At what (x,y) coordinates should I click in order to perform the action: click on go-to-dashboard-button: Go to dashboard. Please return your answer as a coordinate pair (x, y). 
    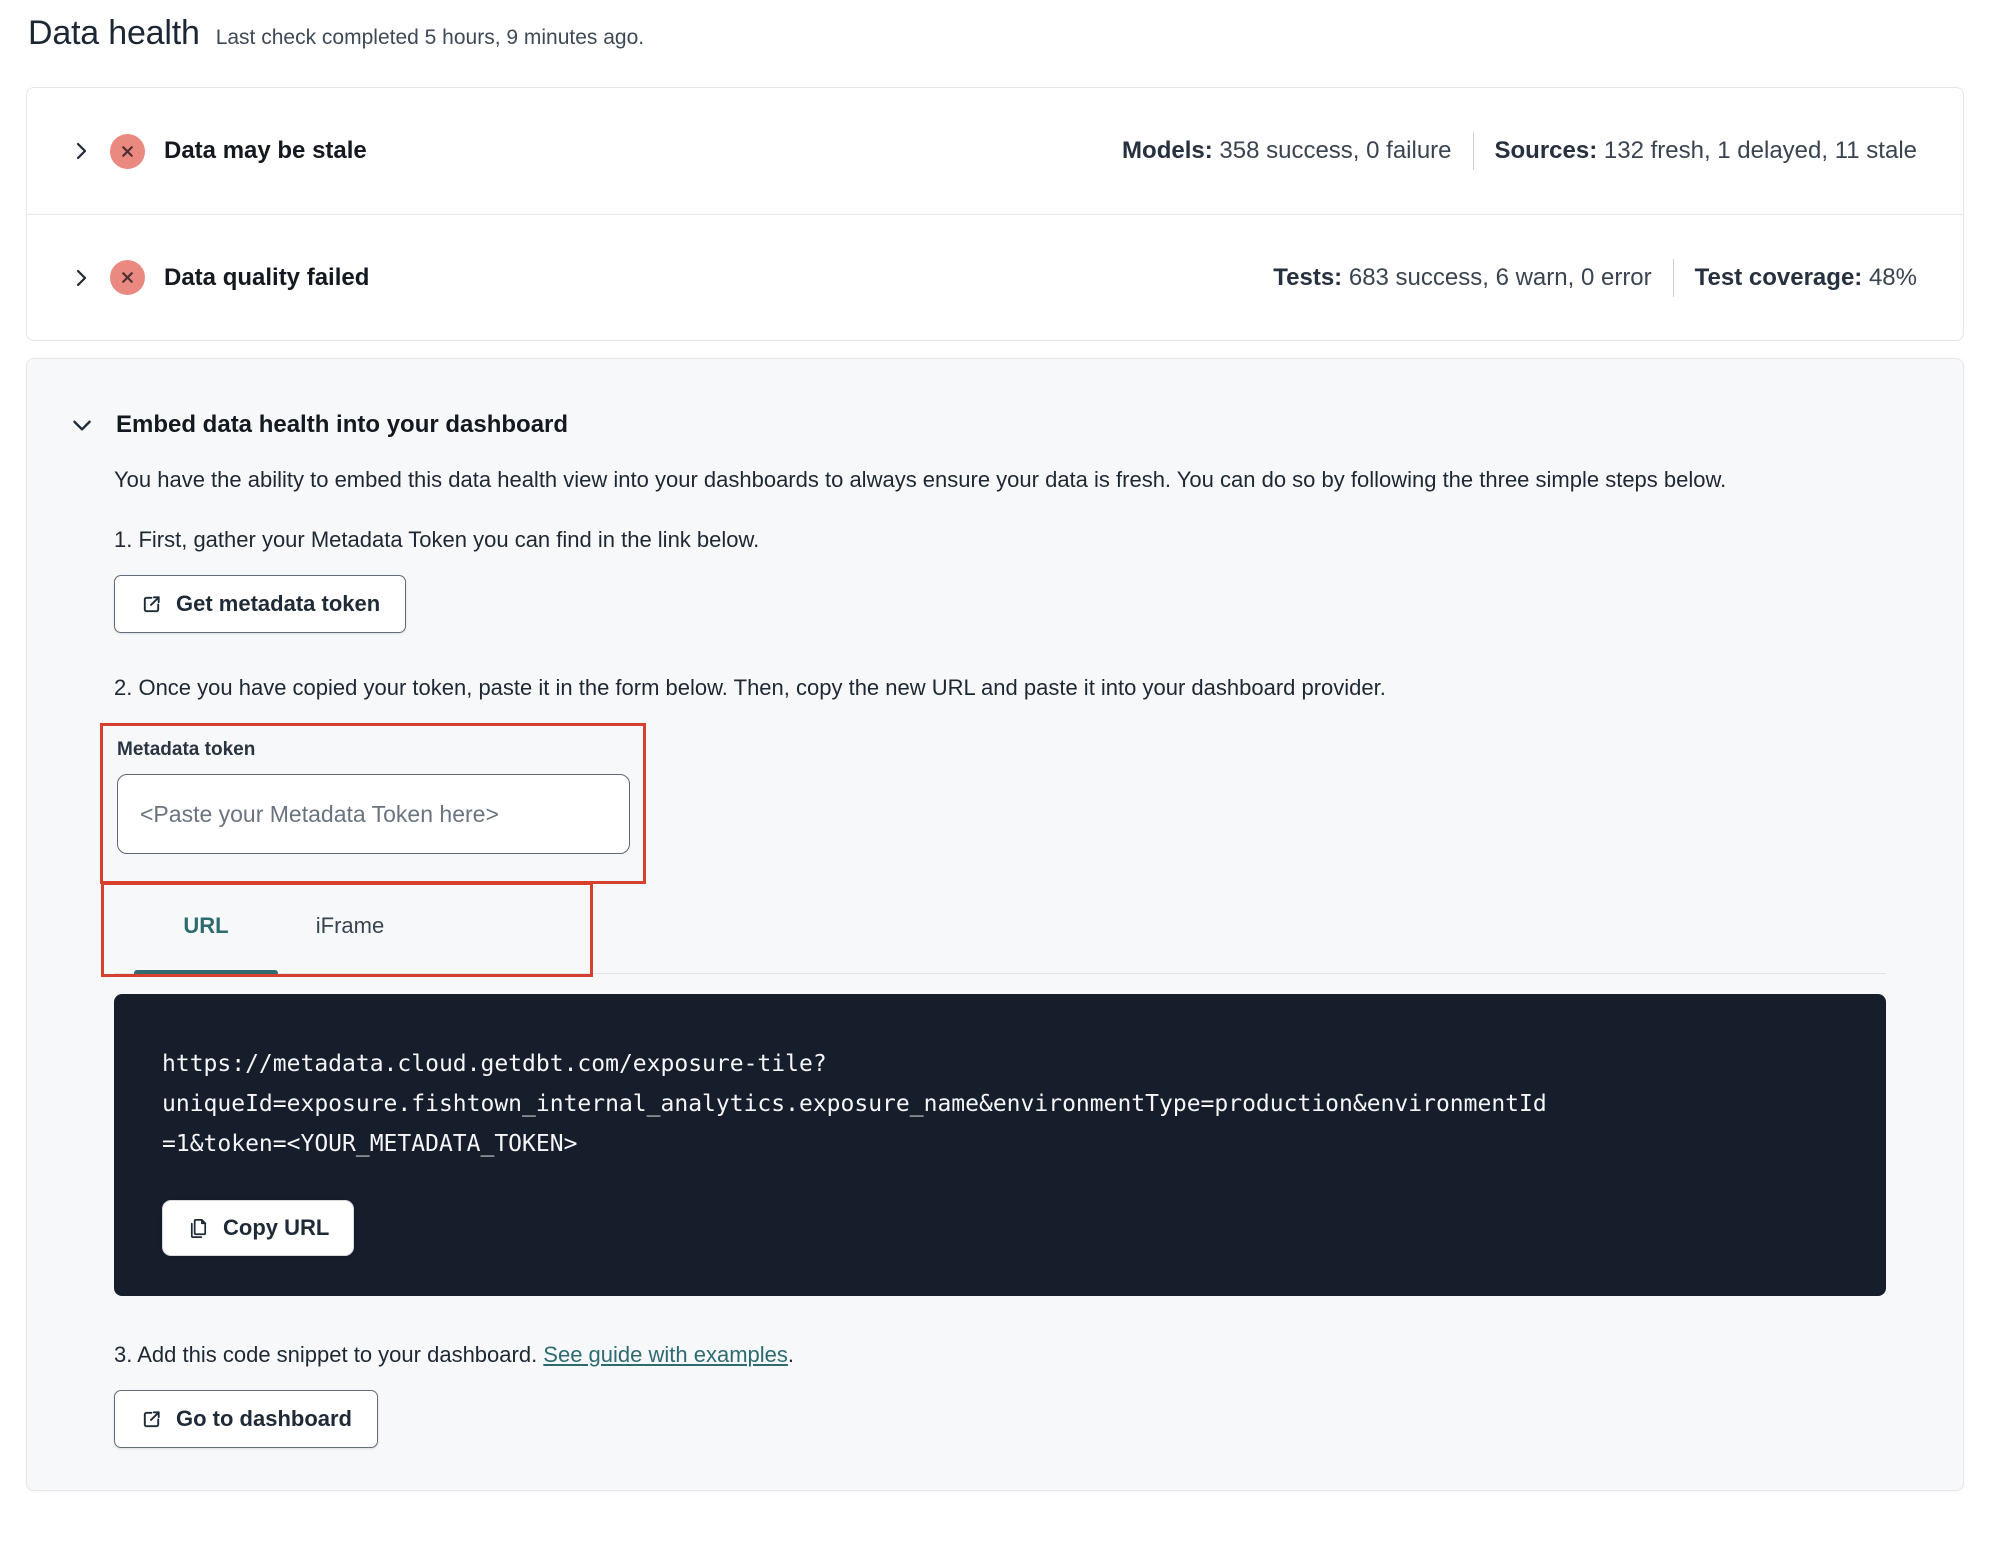
    Looking at the image, I should click on (246, 1419).